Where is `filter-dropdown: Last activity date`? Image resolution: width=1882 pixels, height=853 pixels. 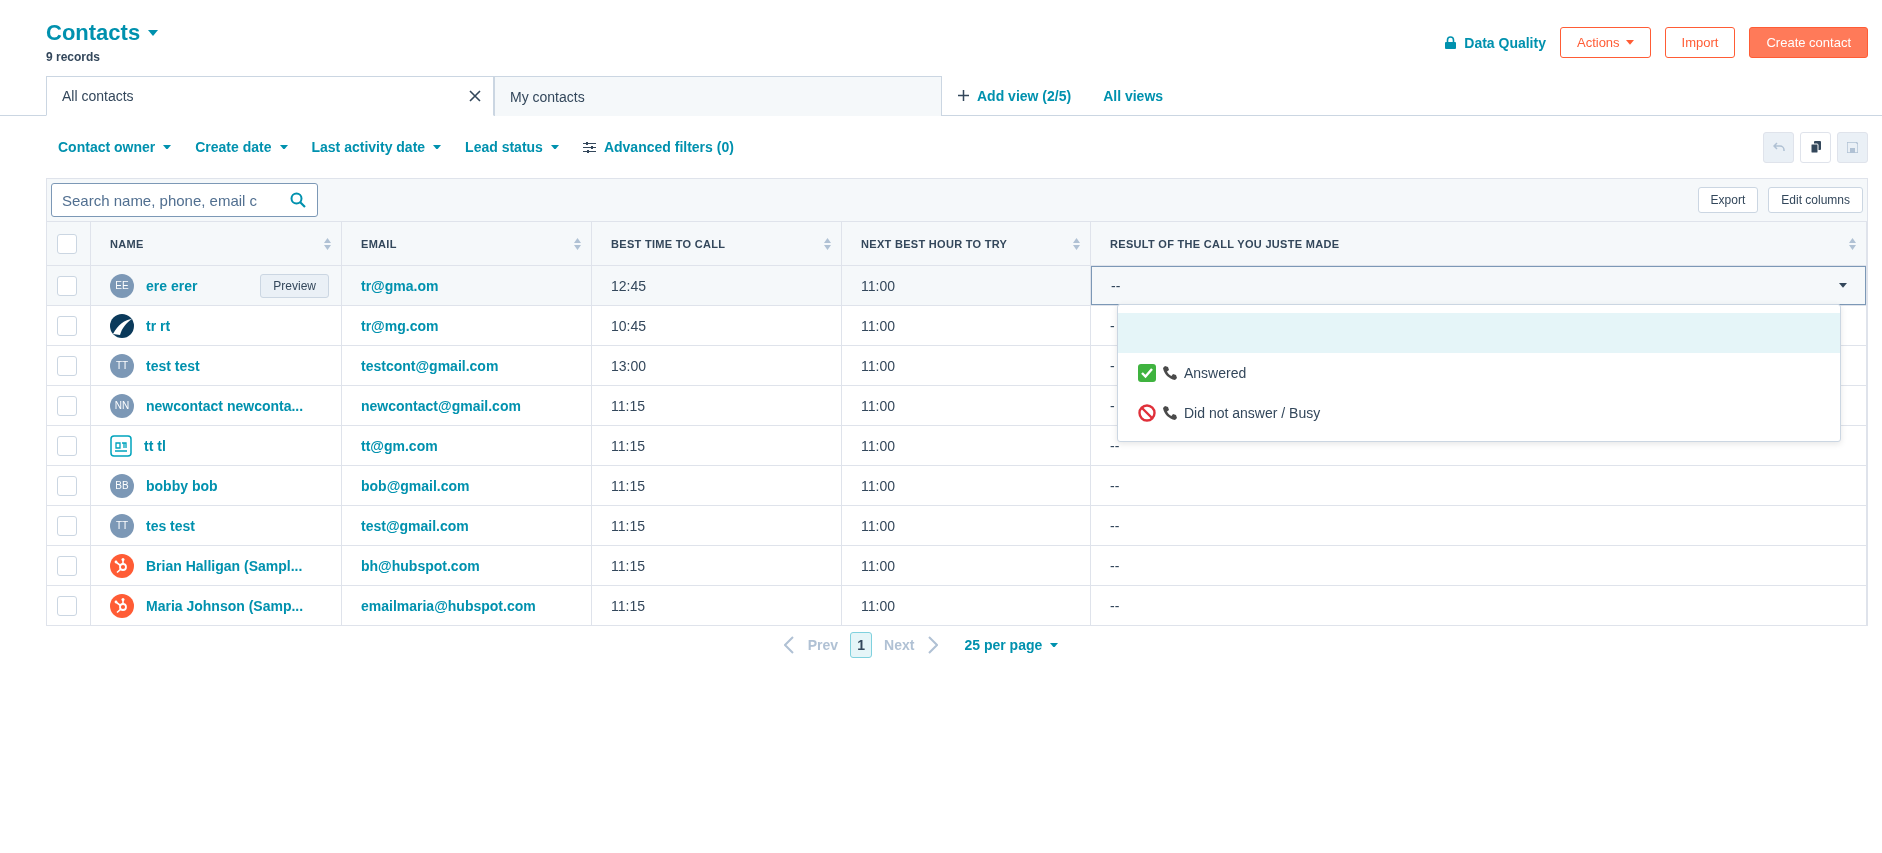 filter-dropdown: Last activity date is located at coordinates (376, 147).